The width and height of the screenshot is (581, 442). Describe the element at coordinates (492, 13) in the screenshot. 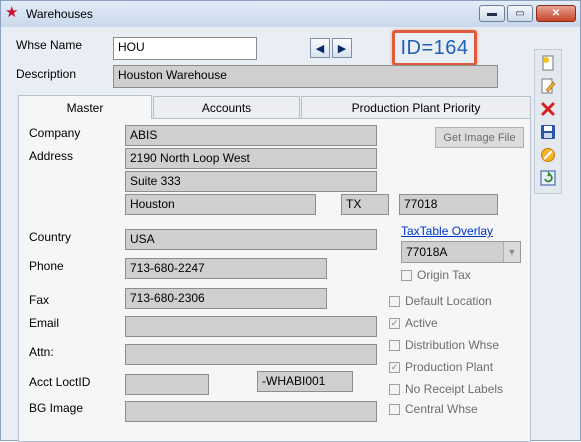

I see `minimize-button: ▬` at that location.